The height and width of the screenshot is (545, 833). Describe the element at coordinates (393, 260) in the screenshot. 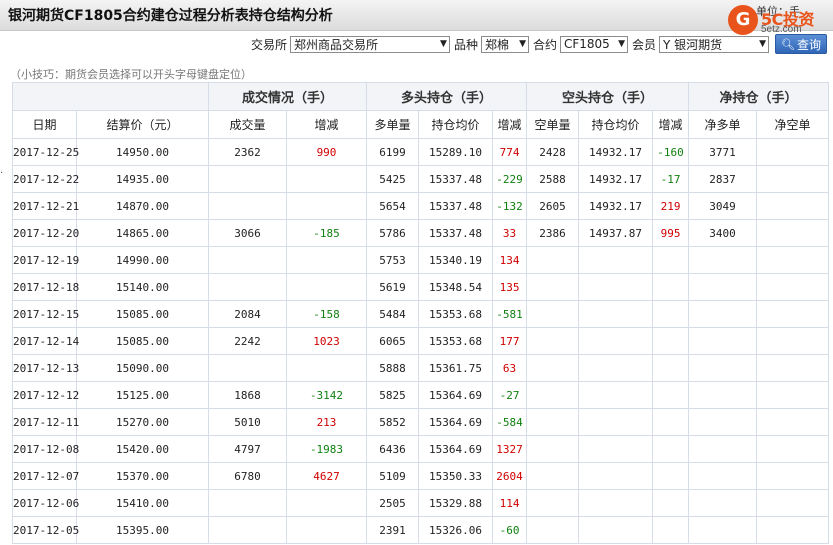

I see `cell-long-qty: 5753` at that location.